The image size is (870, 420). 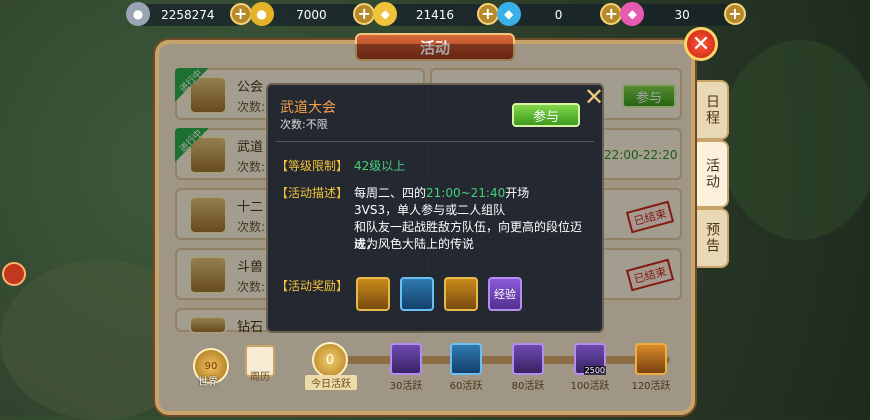 I want to click on milestone-label: 60活跃, so click(x=466, y=386).